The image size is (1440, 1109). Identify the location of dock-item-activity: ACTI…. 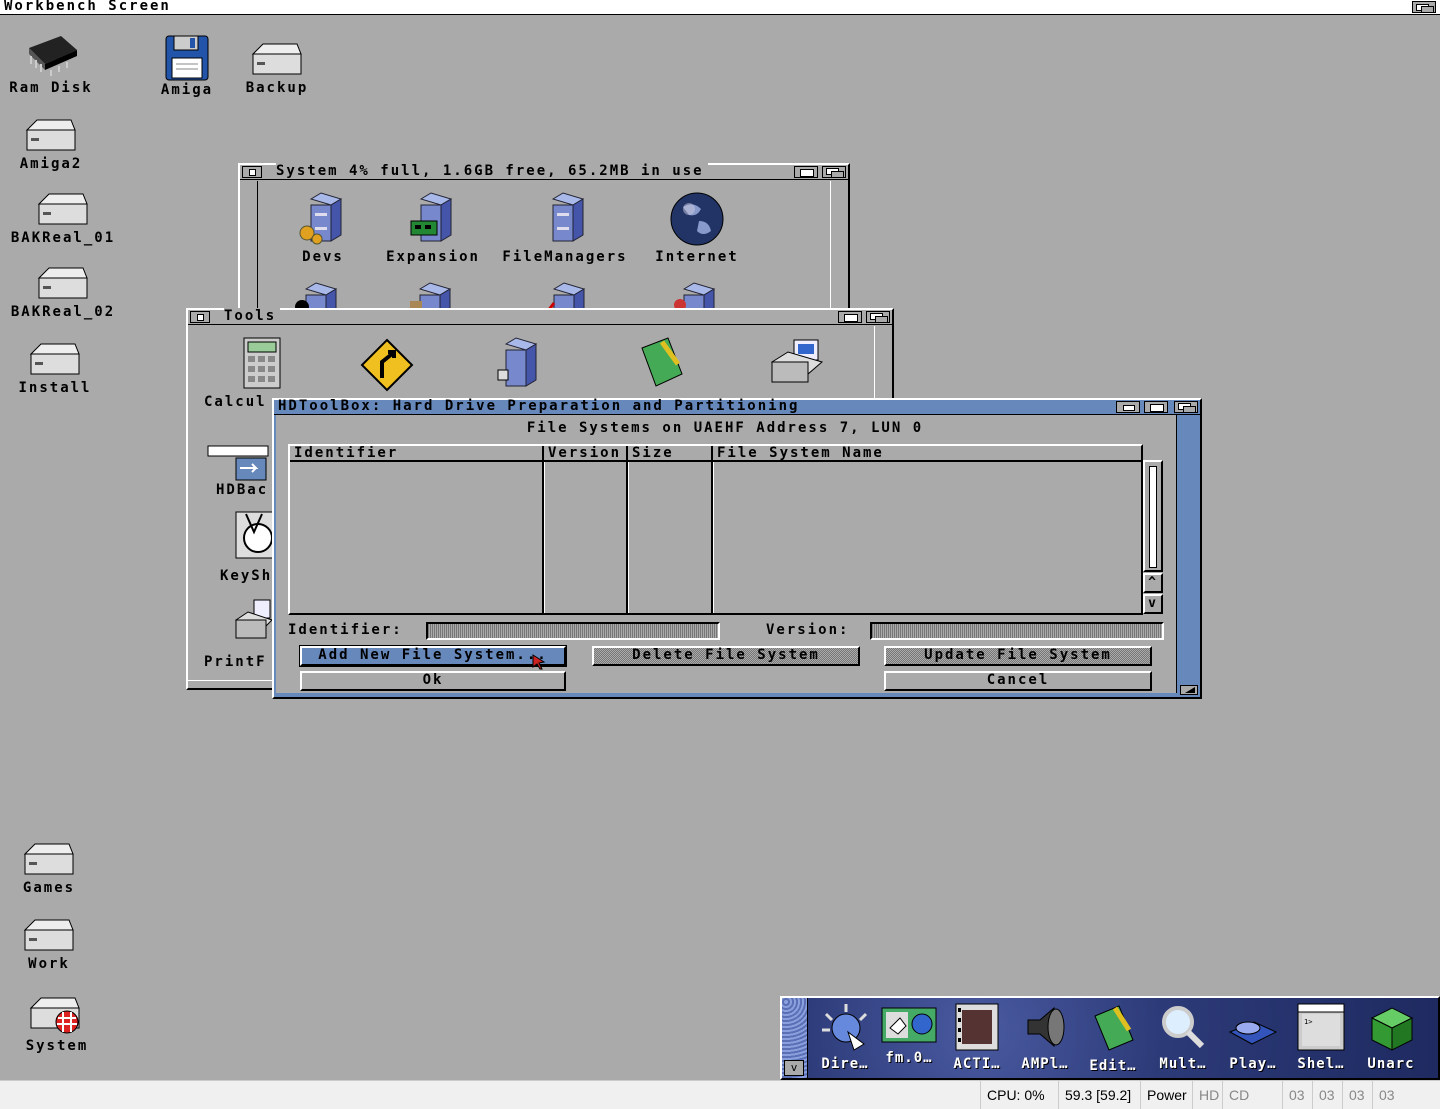
(977, 1037).